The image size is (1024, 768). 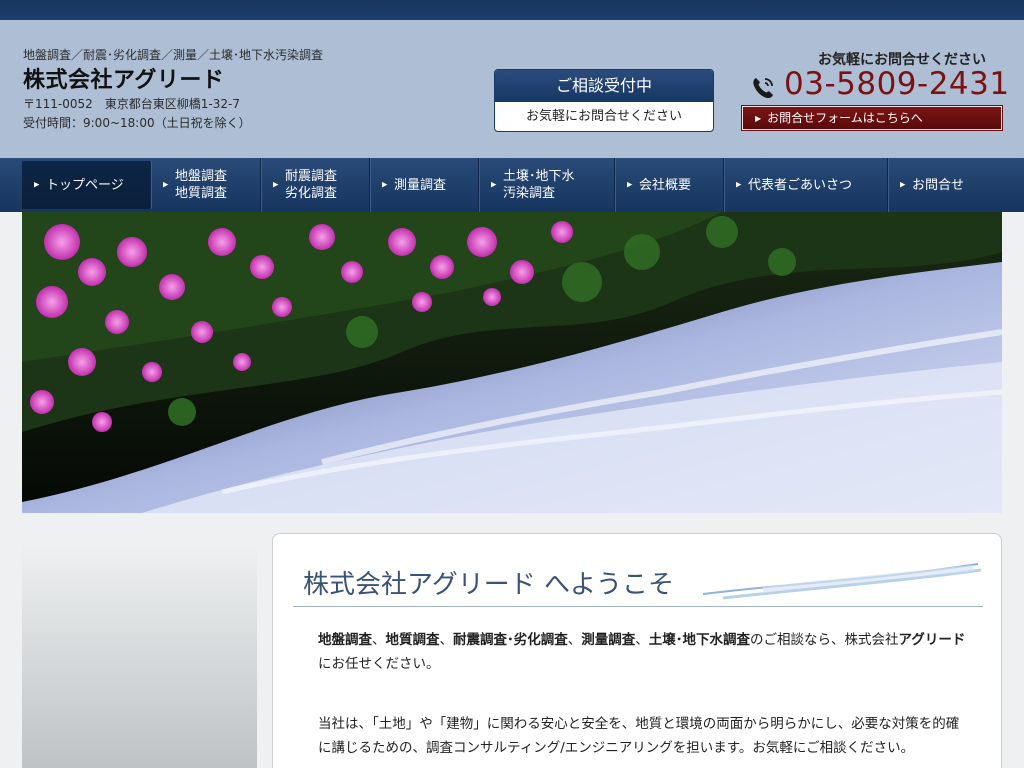 I want to click on business-hours: 受付時間：9:00~18:00（土日祝を除く）, so click(x=137, y=123).